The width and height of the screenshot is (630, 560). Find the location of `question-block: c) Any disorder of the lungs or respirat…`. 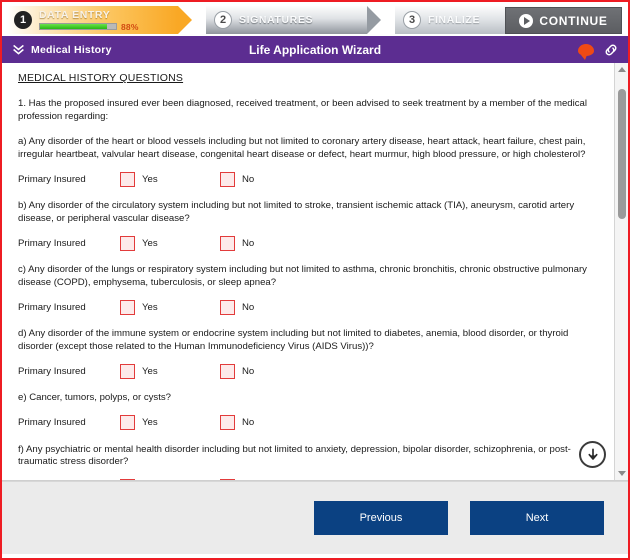

question-block: c) Any disorder of the lungs or respirat… is located at coordinates (310, 289).